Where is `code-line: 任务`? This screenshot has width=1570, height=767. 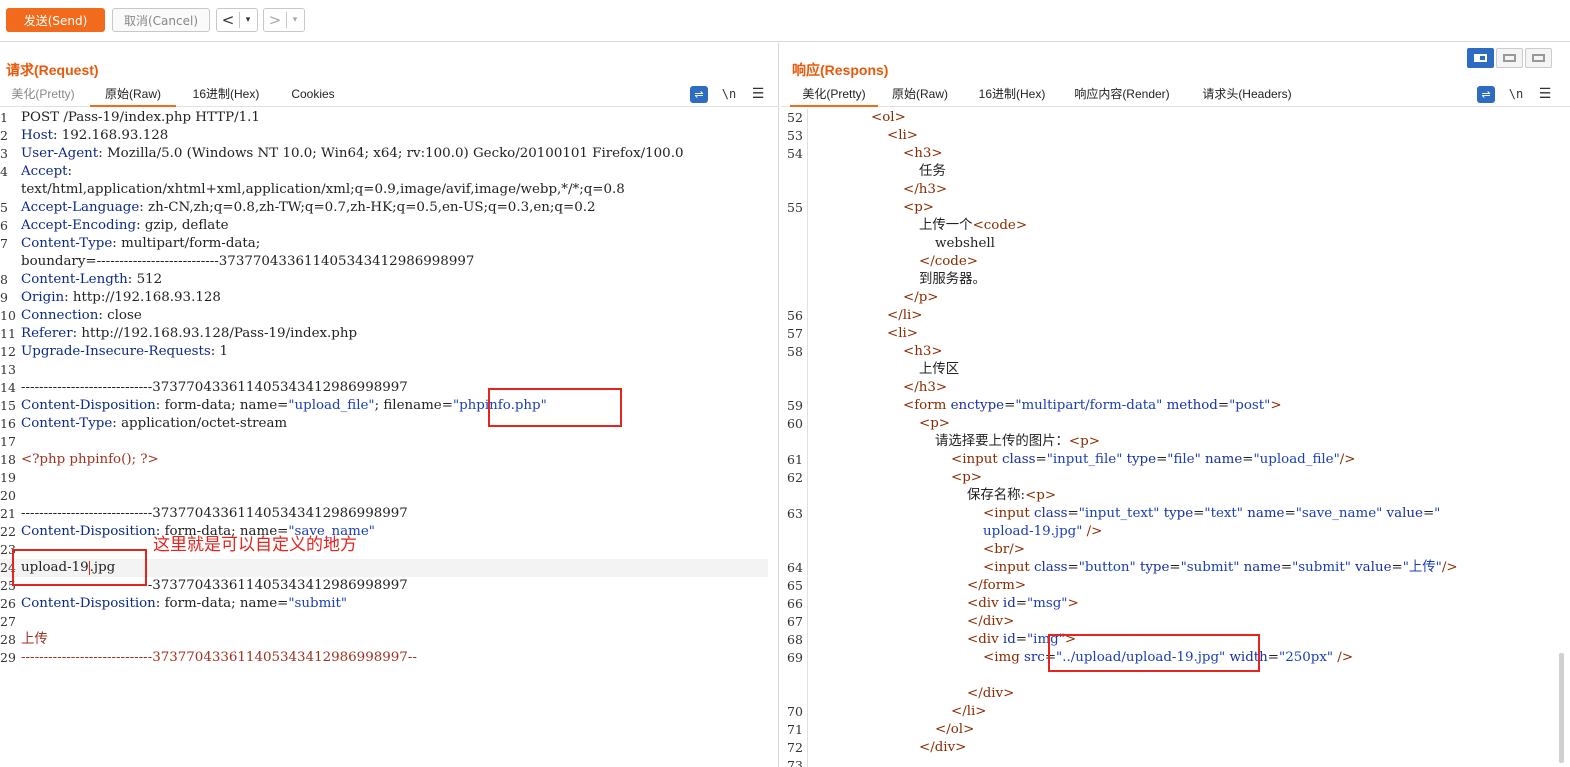 code-line: 任务 is located at coordinates (1175, 172).